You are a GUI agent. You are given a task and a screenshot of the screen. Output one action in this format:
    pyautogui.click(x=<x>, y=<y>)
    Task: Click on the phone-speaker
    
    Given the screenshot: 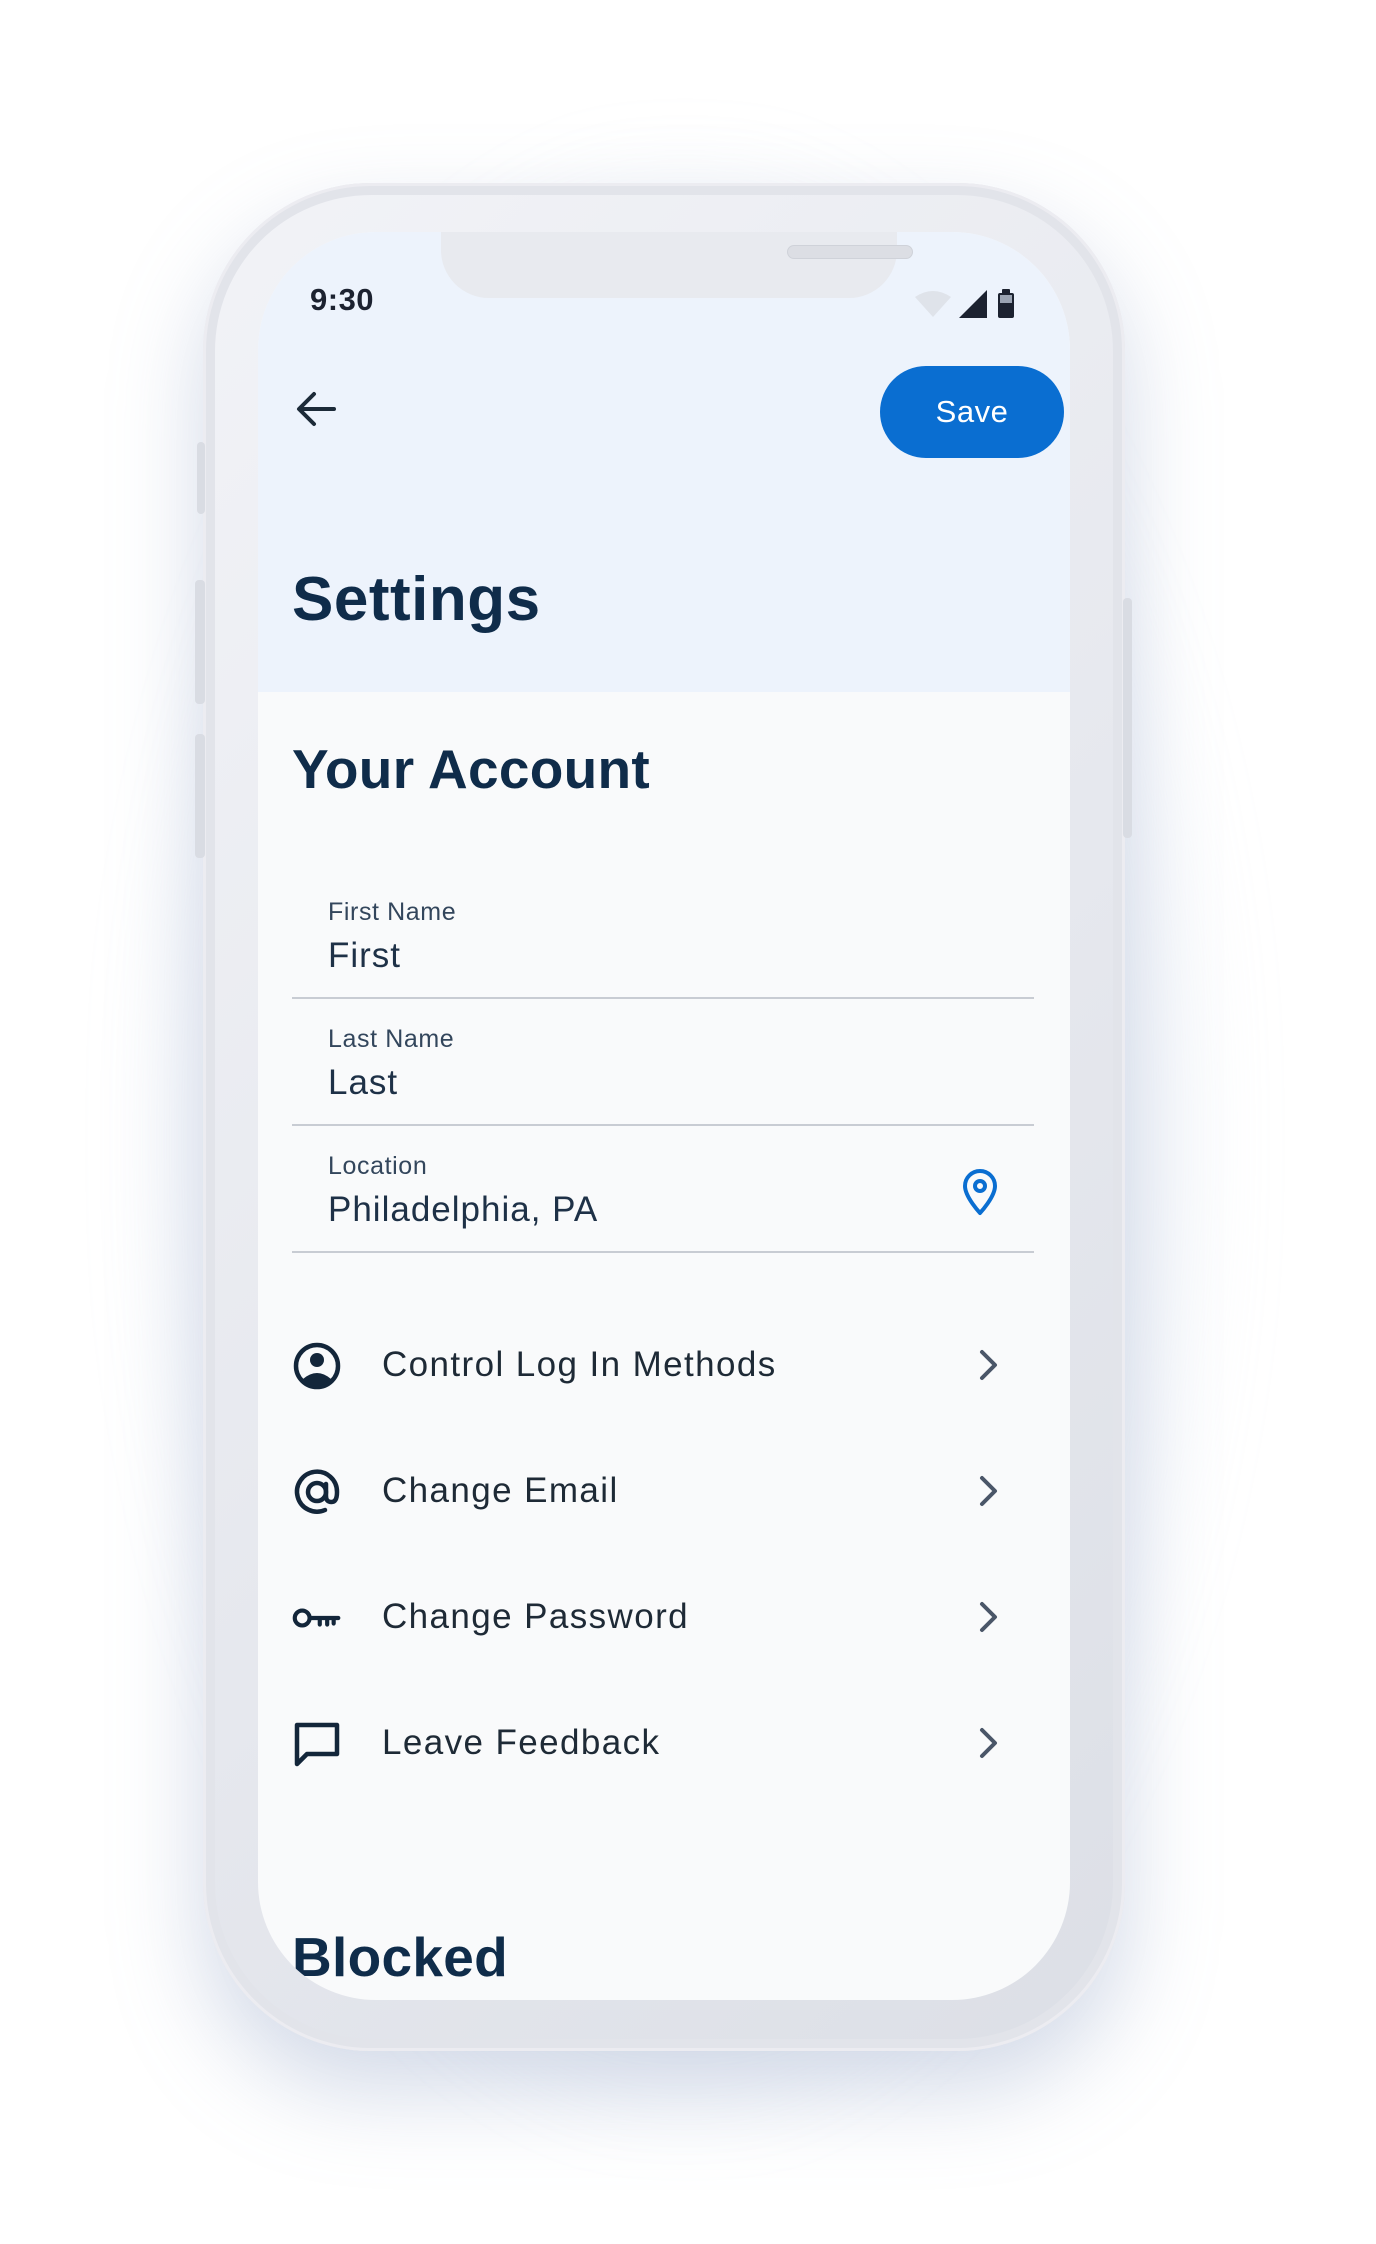 What is the action you would take?
    pyautogui.click(x=850, y=252)
    